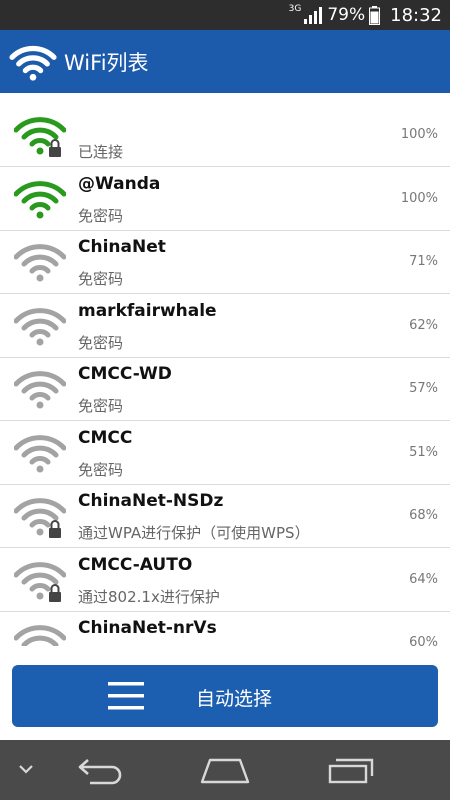 This screenshot has width=450, height=800. What do you see at coordinates (147, 310) in the screenshot?
I see `wifi-name: markfairwhale` at bounding box center [147, 310].